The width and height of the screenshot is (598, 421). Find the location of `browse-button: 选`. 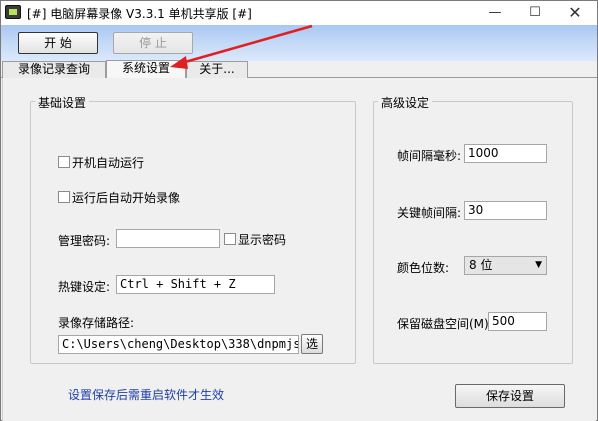

browse-button: 选 is located at coordinates (312, 344).